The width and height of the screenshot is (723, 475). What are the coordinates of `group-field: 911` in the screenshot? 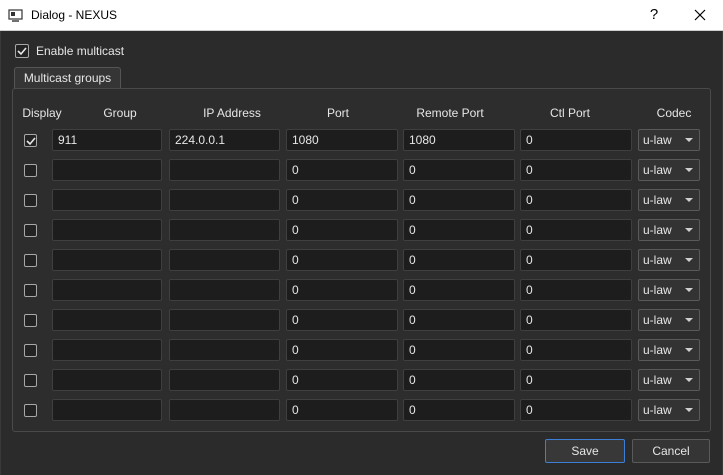 It's located at (107, 140).